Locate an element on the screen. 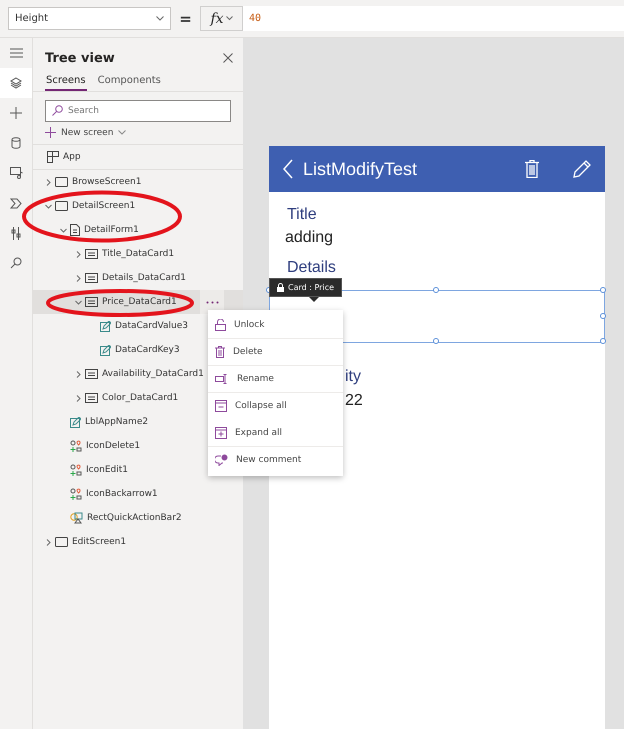  field-value: 22 is located at coordinates (354, 401).